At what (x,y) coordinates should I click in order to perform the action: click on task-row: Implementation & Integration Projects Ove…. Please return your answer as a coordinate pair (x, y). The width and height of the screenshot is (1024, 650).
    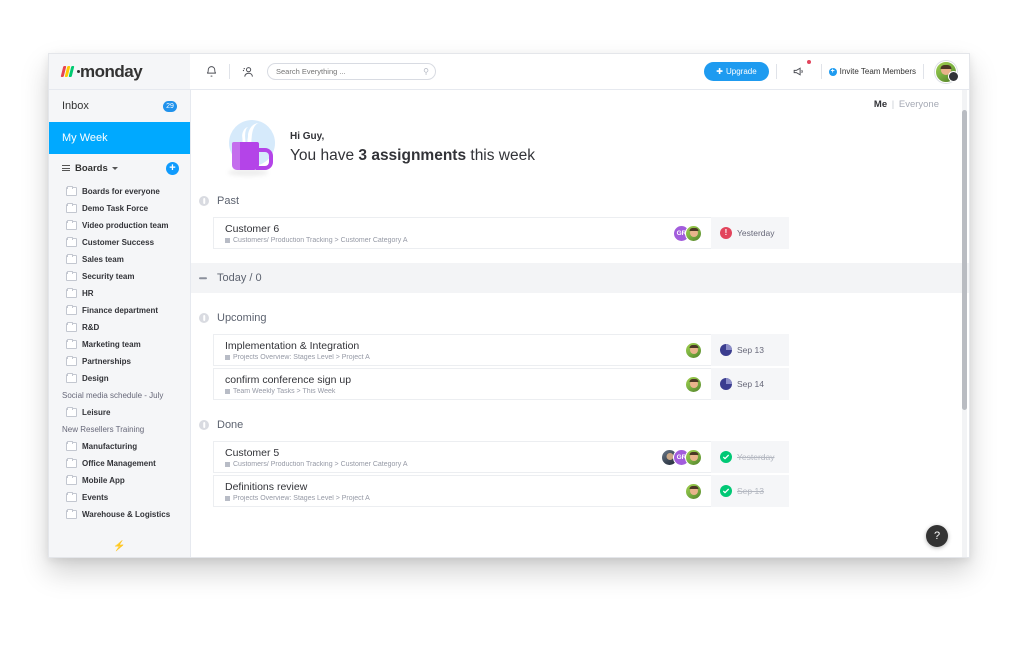
    Looking at the image, I should click on (501, 350).